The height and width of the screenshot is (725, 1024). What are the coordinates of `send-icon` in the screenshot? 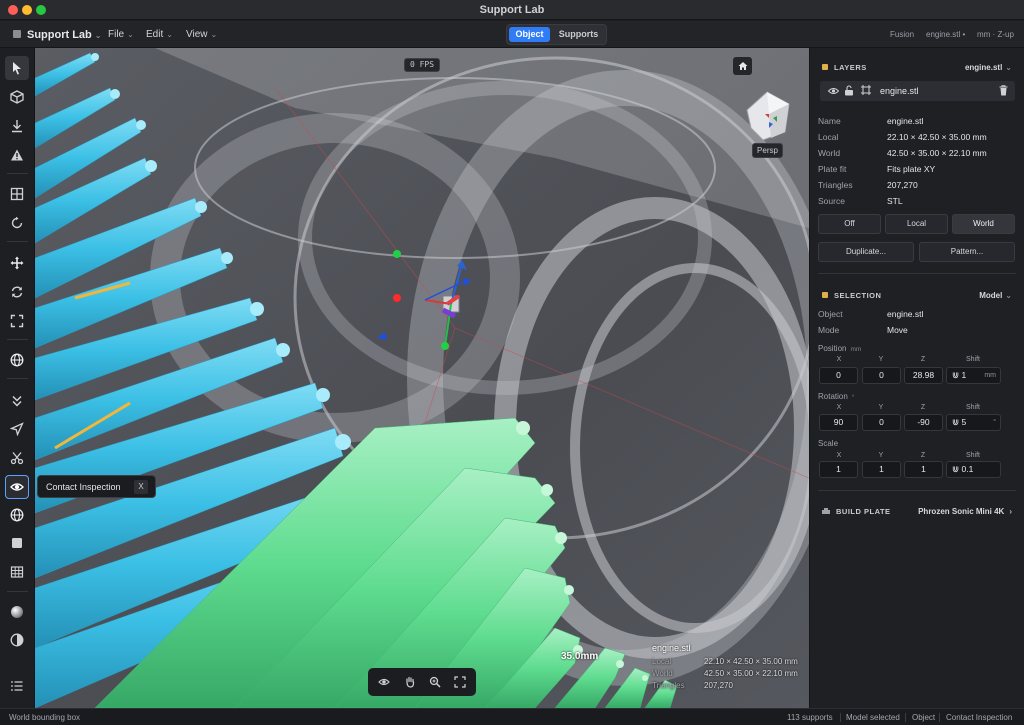 It's located at (17, 429).